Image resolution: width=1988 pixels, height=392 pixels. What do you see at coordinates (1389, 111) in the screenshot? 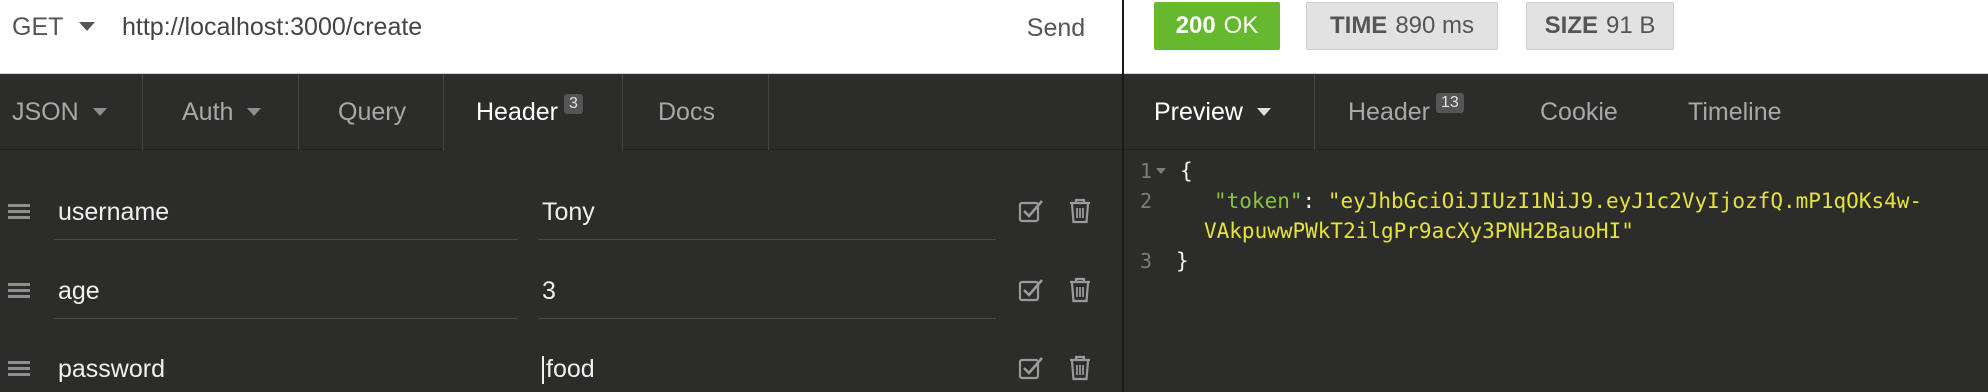
I see `tab-response-header-label: Header` at bounding box center [1389, 111].